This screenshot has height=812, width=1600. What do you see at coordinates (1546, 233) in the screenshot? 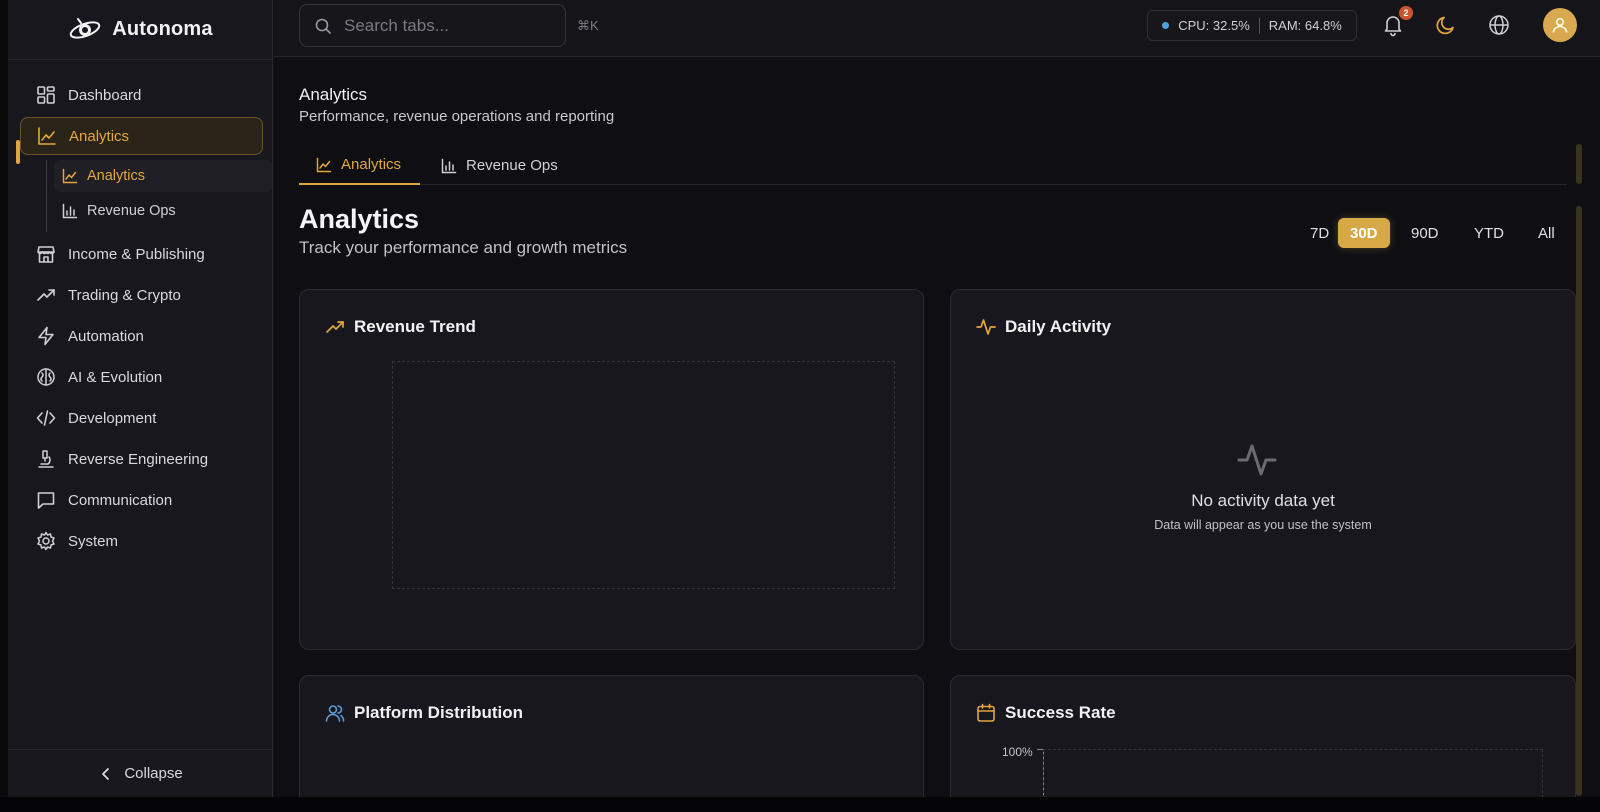
I see `range-all-button: All` at bounding box center [1546, 233].